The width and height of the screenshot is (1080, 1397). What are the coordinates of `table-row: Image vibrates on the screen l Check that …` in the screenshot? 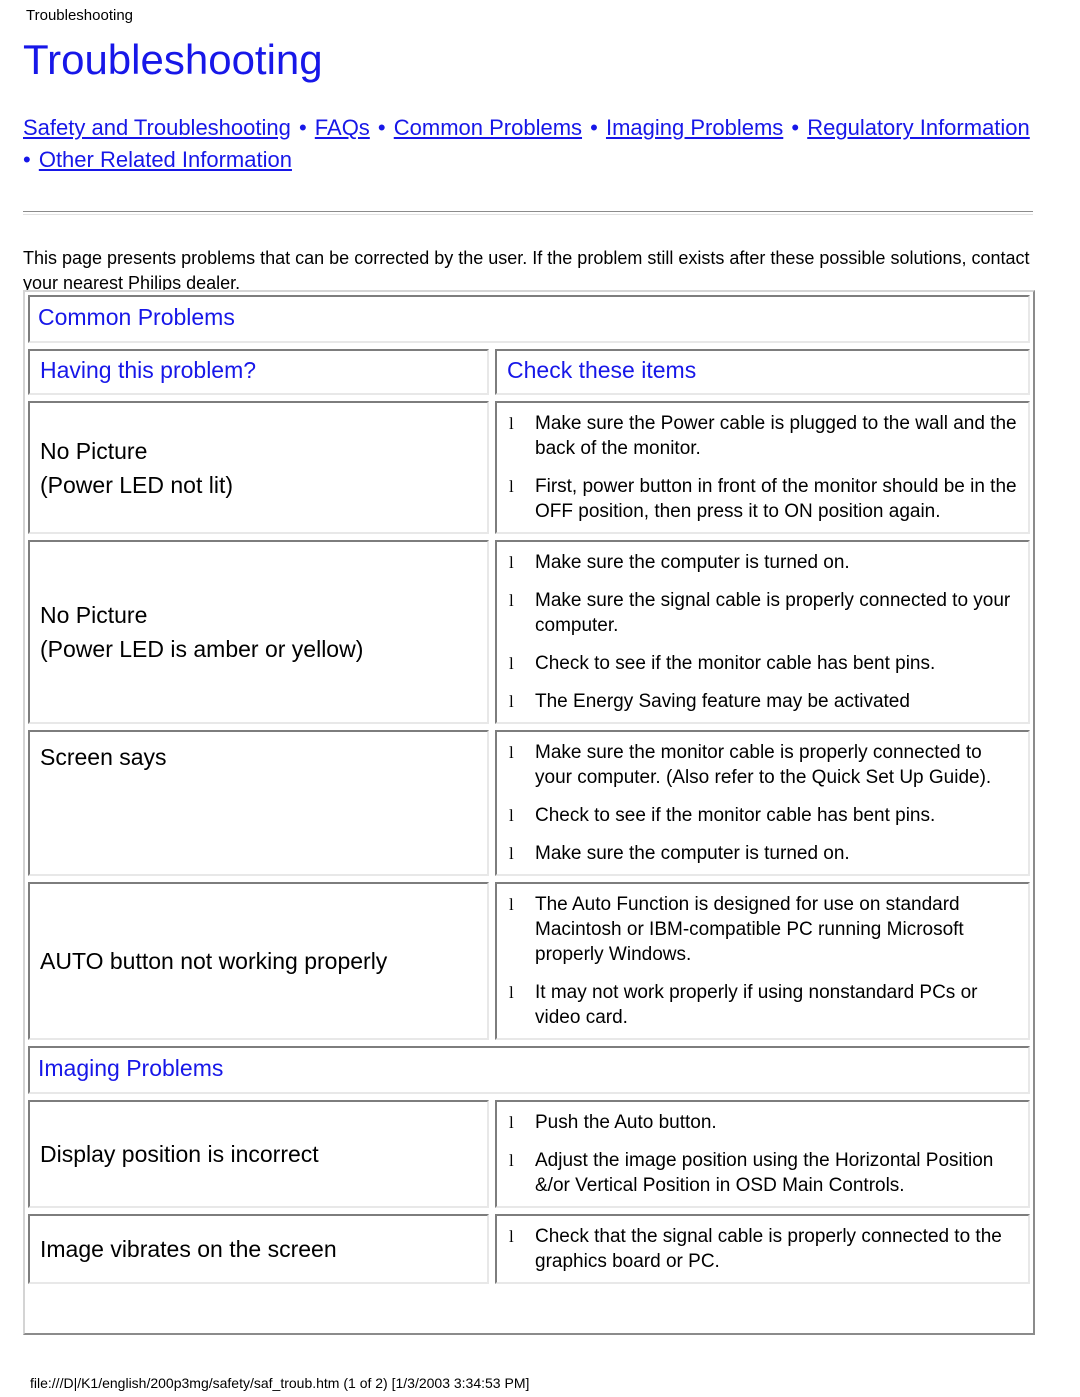 It's located at (529, 1249).